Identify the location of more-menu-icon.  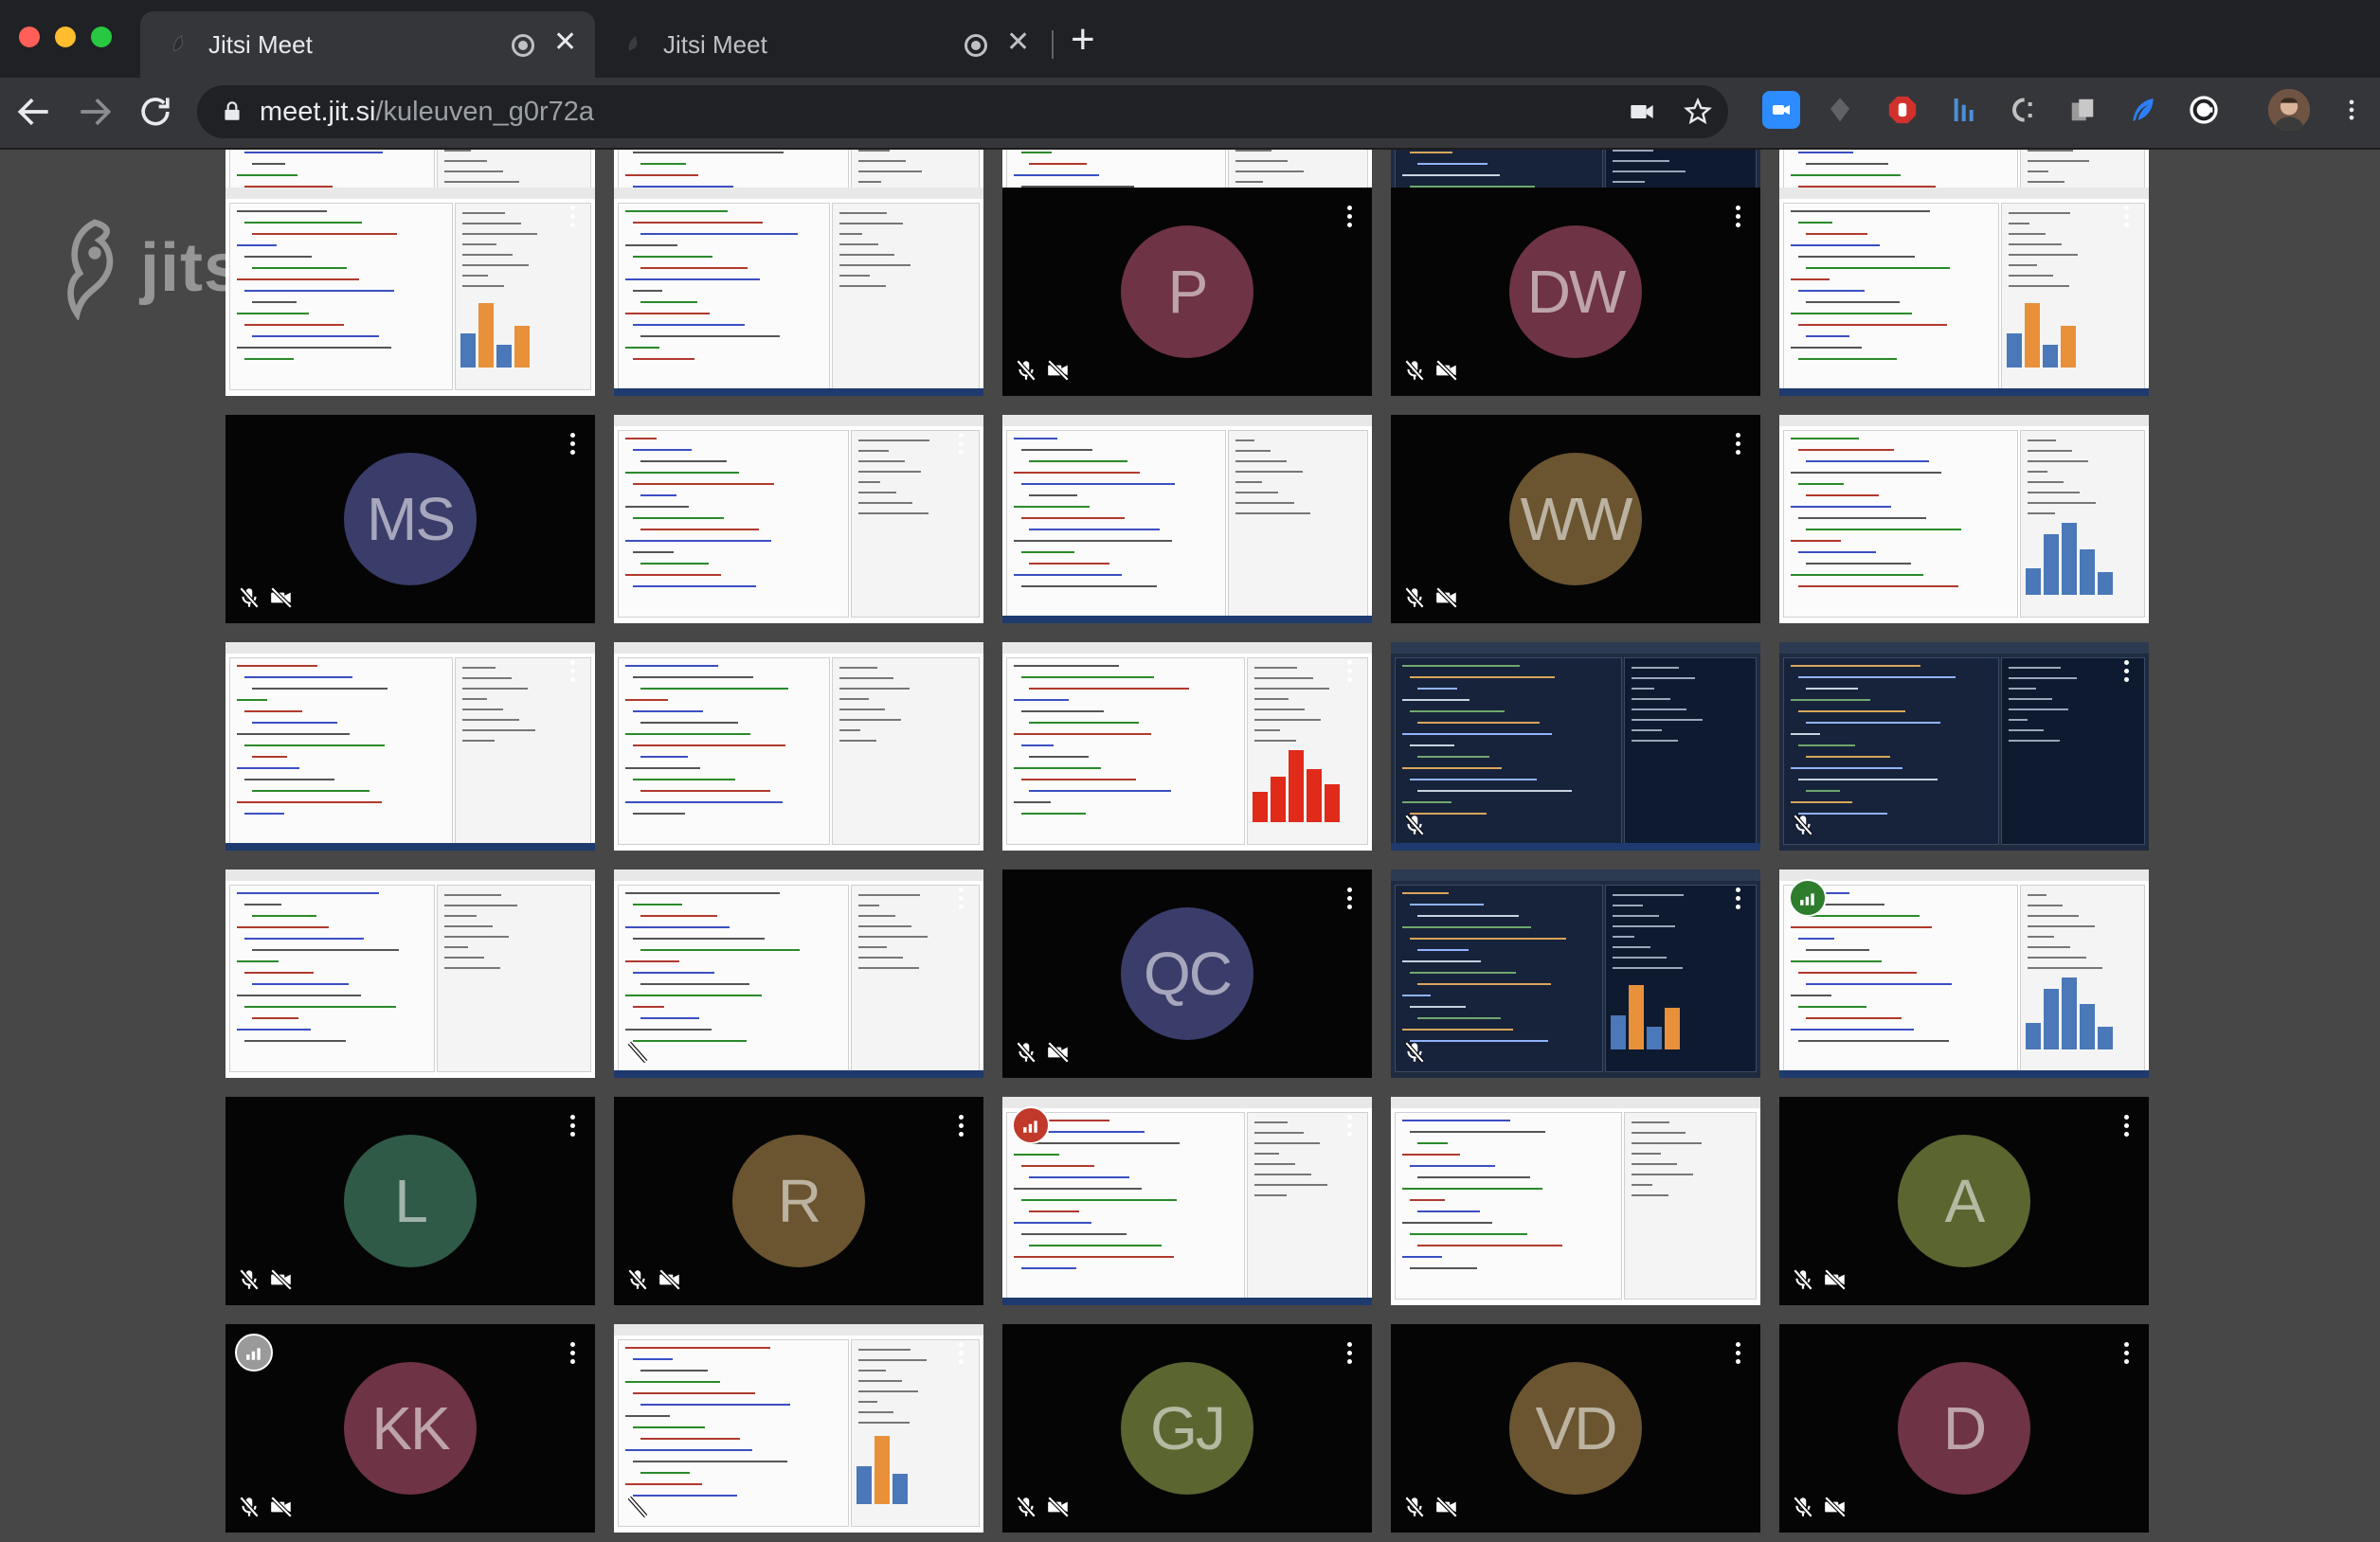
(2351, 110).